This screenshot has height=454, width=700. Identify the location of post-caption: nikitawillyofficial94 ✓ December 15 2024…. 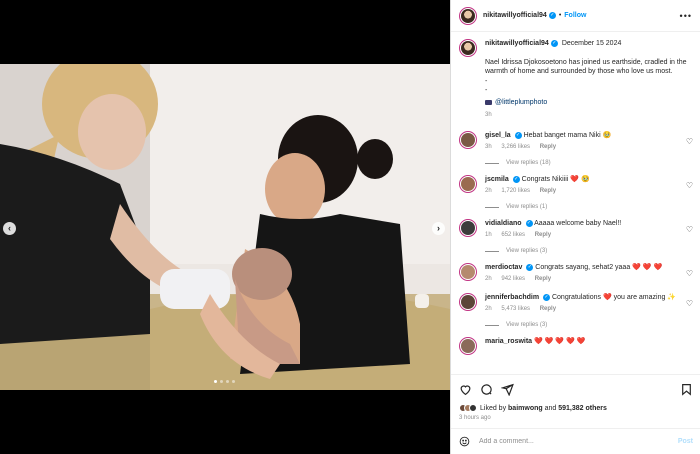
(576, 76).